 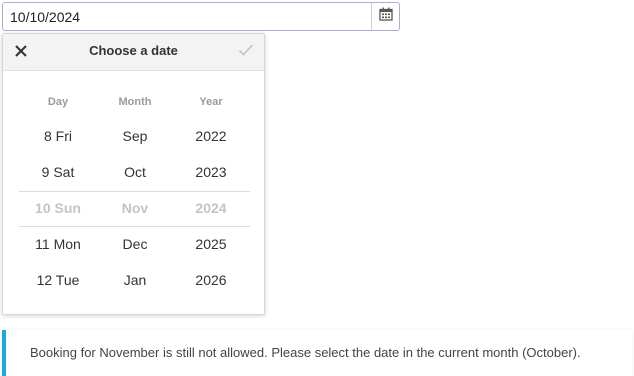 I want to click on day-option: 9 Sat, so click(x=58, y=172).